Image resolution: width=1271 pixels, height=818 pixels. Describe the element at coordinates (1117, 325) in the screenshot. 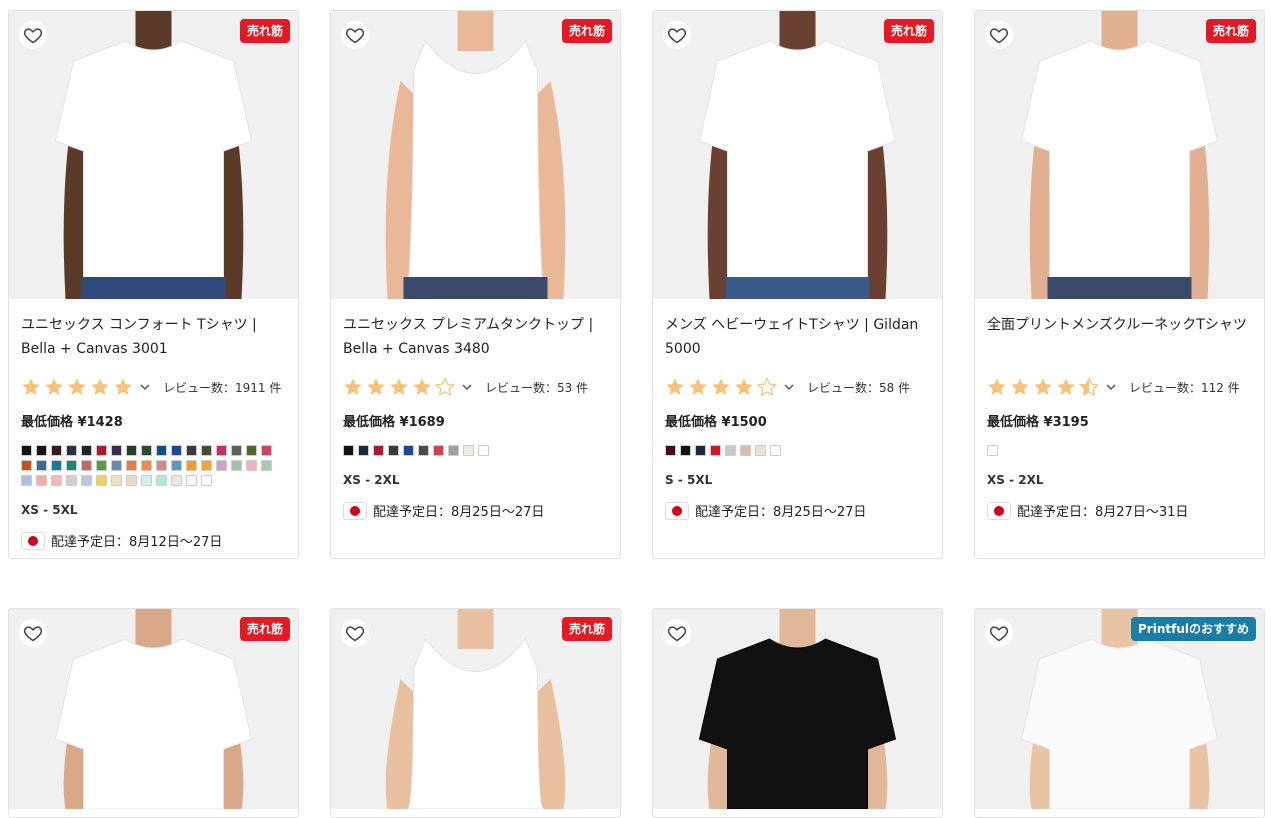

I see `product-title: 全面プリントメンズクルーネックTシャツ` at that location.